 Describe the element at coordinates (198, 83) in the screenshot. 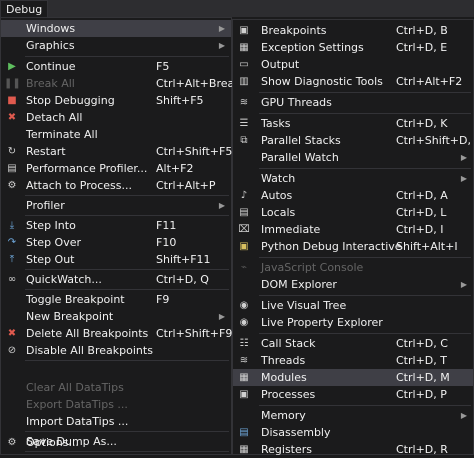

I see `menu-item-shortcut: Ctrl+Alt+Break` at that location.